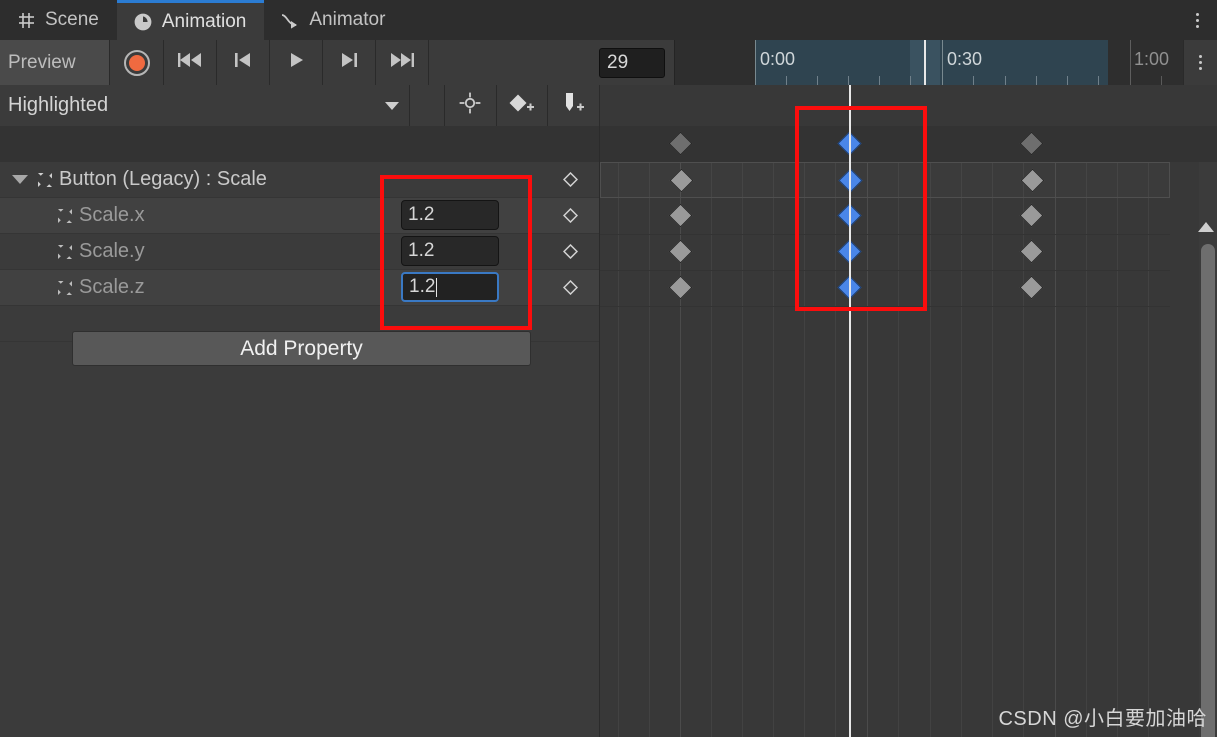 The width and height of the screenshot is (1217, 737). What do you see at coordinates (112, 215) in the screenshot?
I see `property-label-scale-x: Scale.x` at bounding box center [112, 215].